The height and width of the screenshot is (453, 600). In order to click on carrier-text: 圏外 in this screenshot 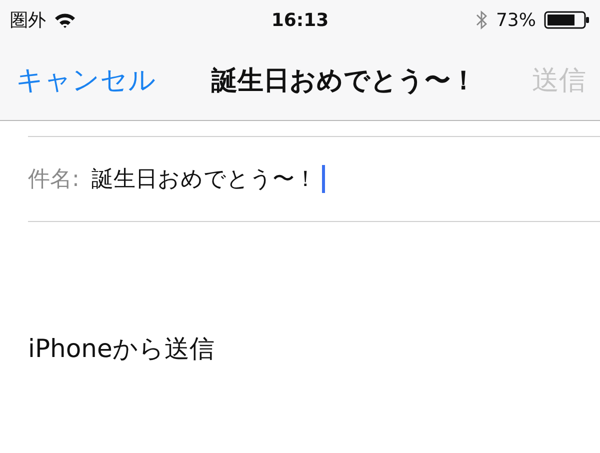, I will do `click(28, 20)`.